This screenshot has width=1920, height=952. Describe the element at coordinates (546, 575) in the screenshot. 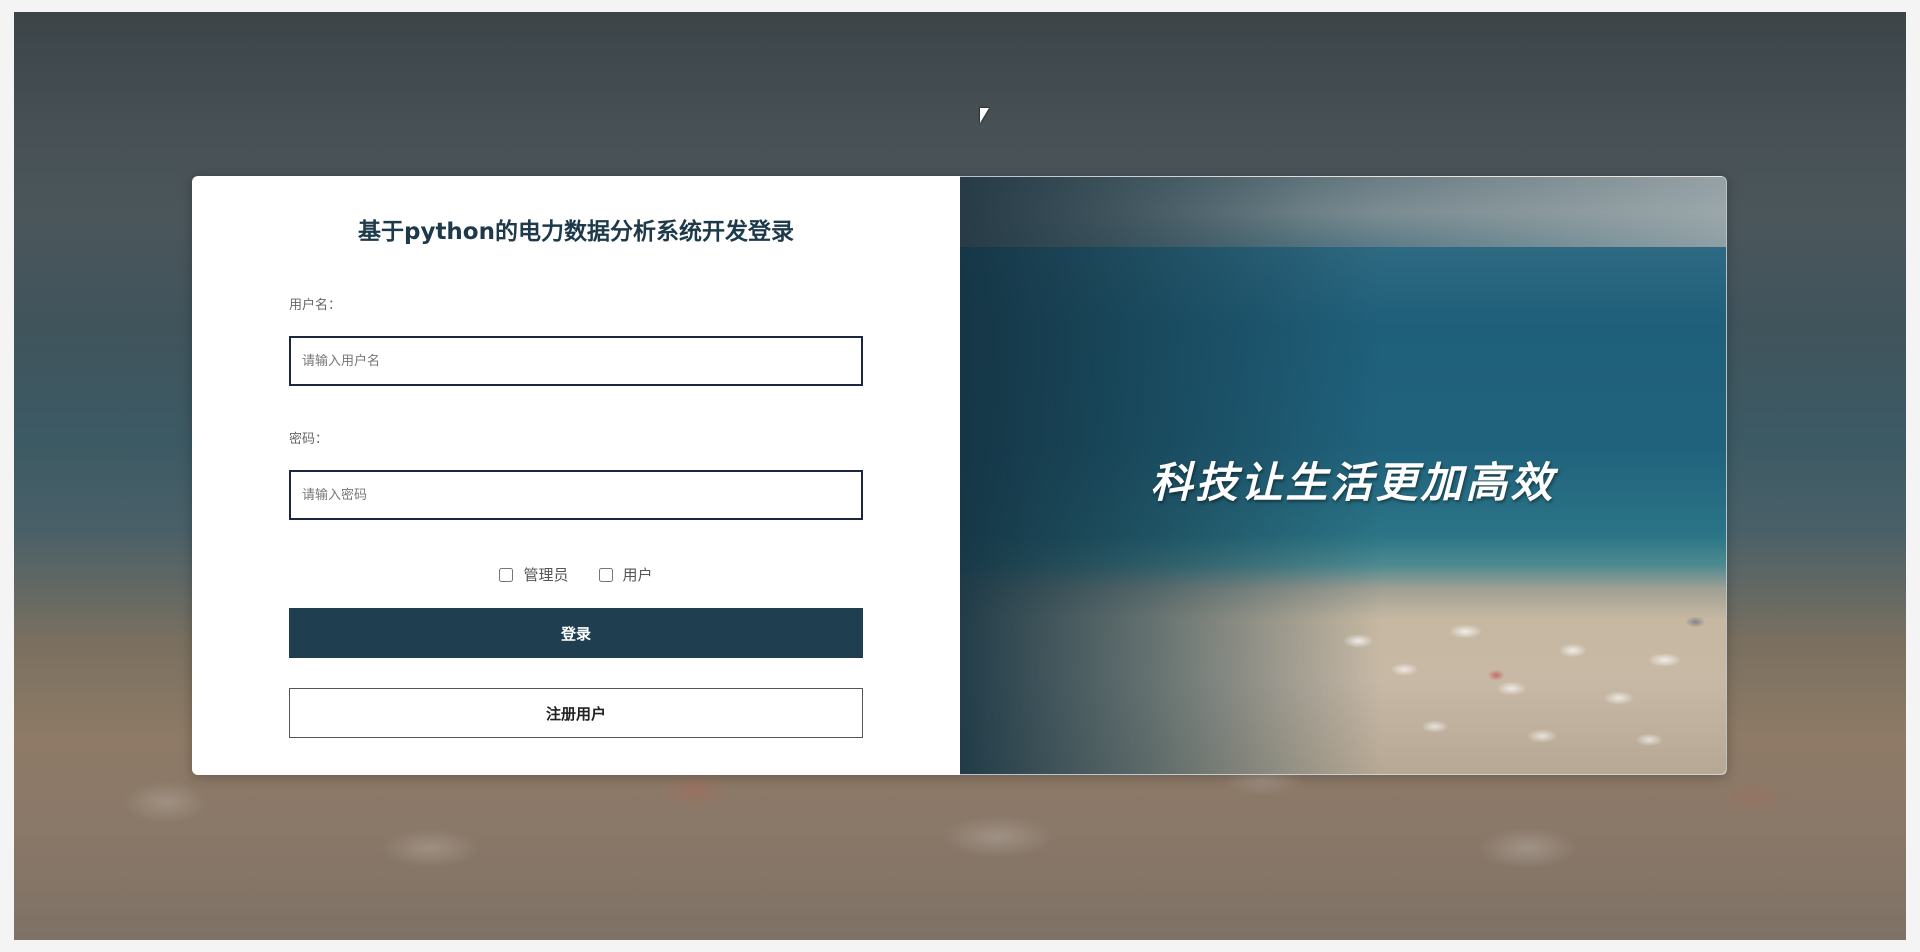

I see `role-admin-label: 管理员` at that location.